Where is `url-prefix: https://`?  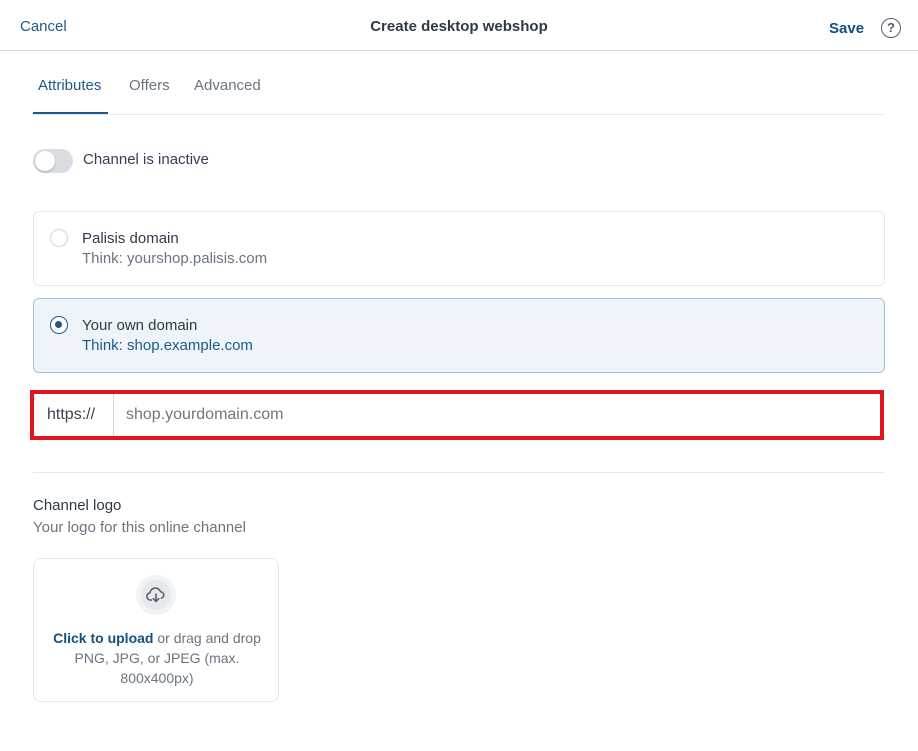
url-prefix: https:// is located at coordinates (74, 415).